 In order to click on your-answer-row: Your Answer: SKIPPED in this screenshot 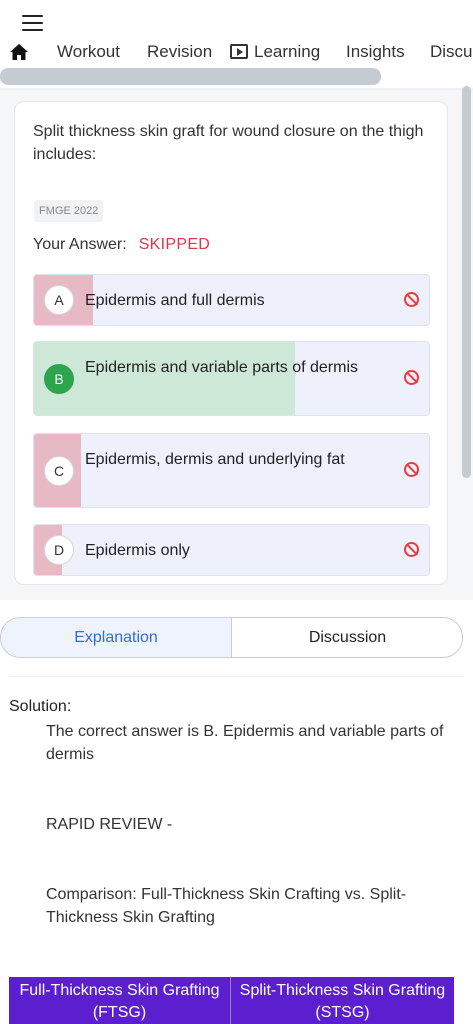, I will do `click(121, 245)`.